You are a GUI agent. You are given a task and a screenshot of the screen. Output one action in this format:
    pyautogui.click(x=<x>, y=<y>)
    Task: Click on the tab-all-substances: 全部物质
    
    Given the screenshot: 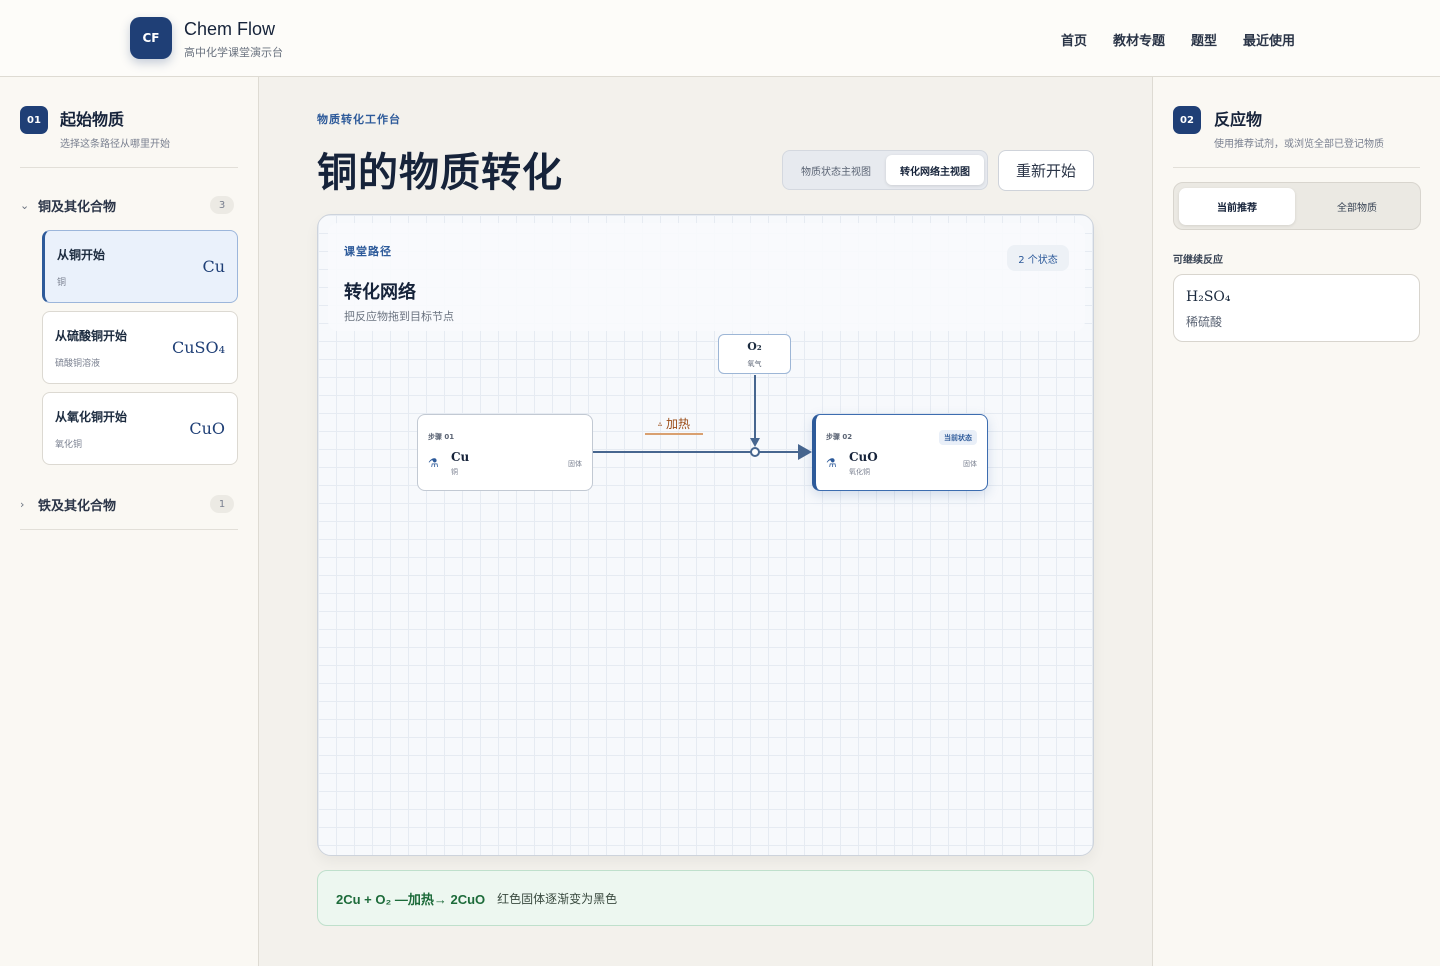 What is the action you would take?
    pyautogui.click(x=1357, y=206)
    